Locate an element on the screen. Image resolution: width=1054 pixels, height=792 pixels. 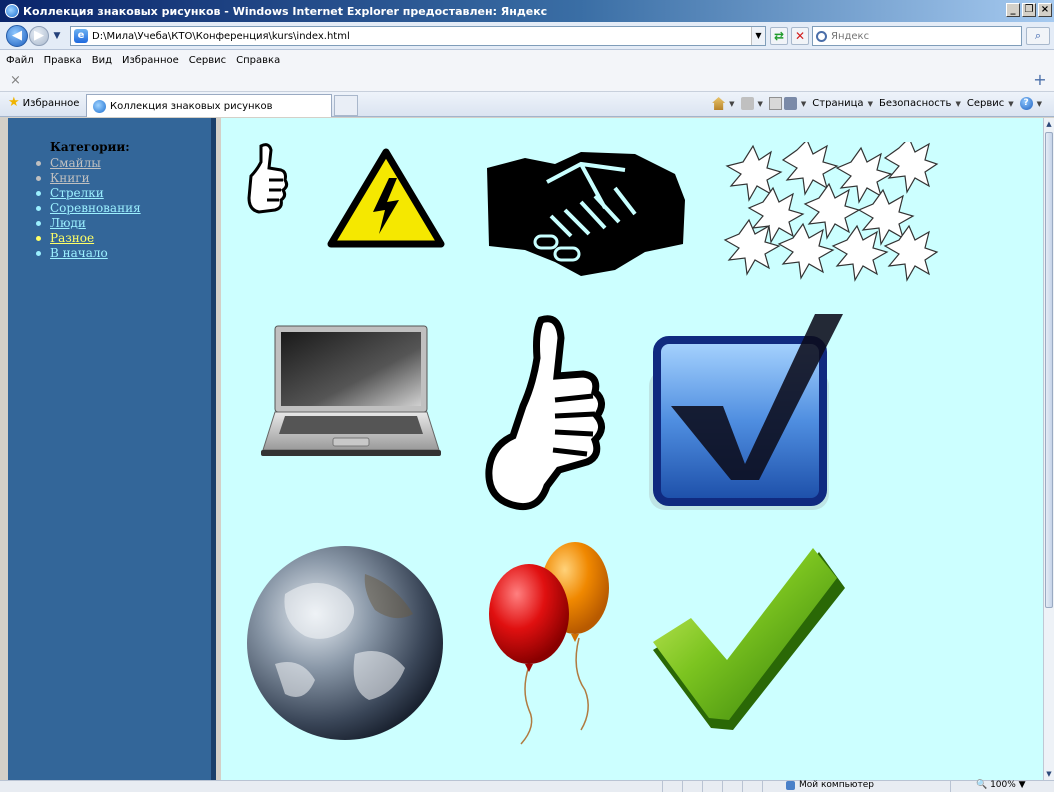
search-icon is located at coordinates (821, 36).